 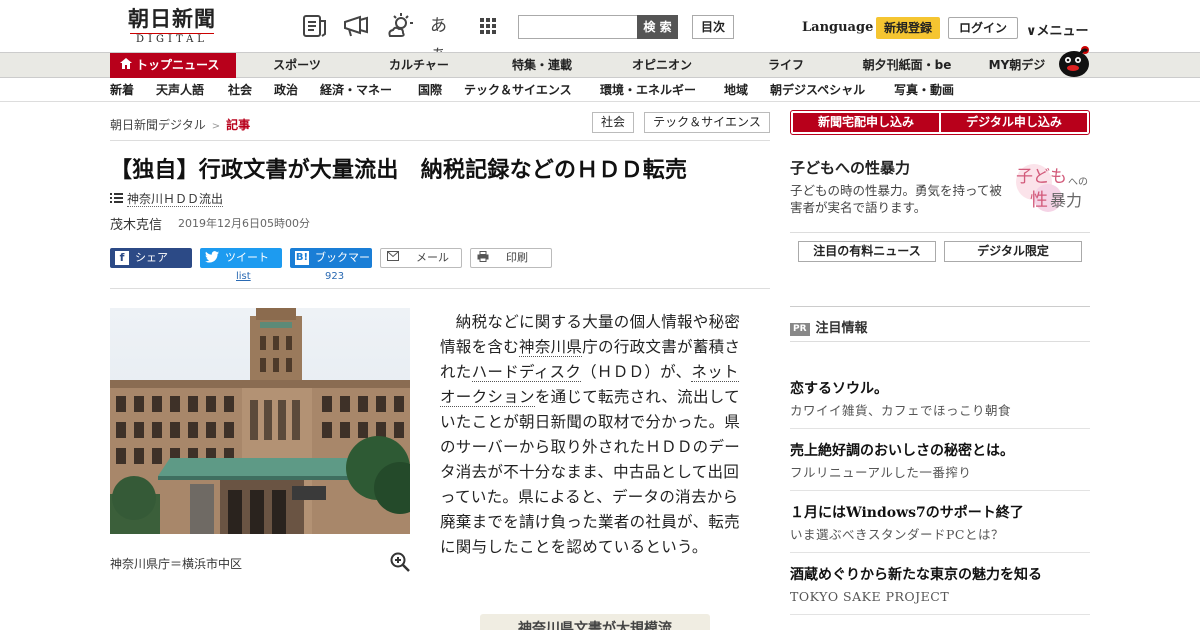 What do you see at coordinates (736, 90) in the screenshot?
I see `subnav-region: 地域` at bounding box center [736, 90].